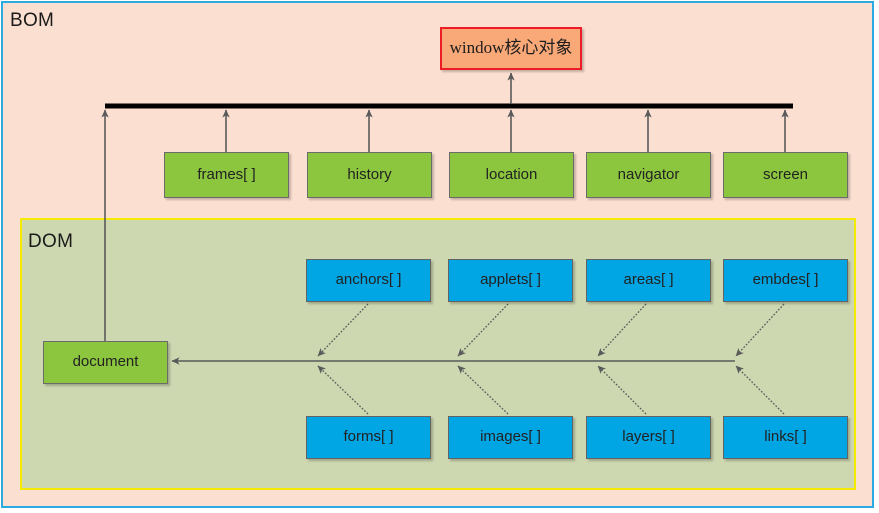 This screenshot has height=513, width=879. I want to click on node-window-label: window核心对象, so click(511, 48).